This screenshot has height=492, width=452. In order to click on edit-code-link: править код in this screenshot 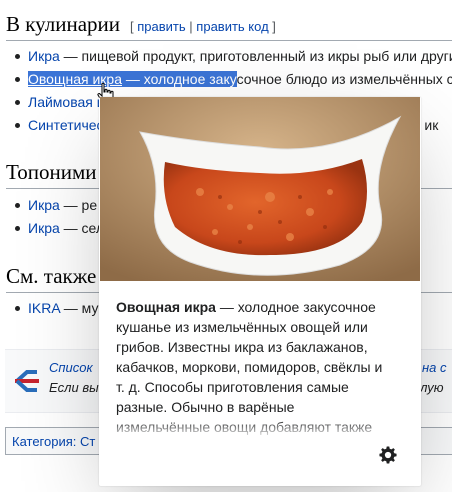, I will do `click(232, 26)`.